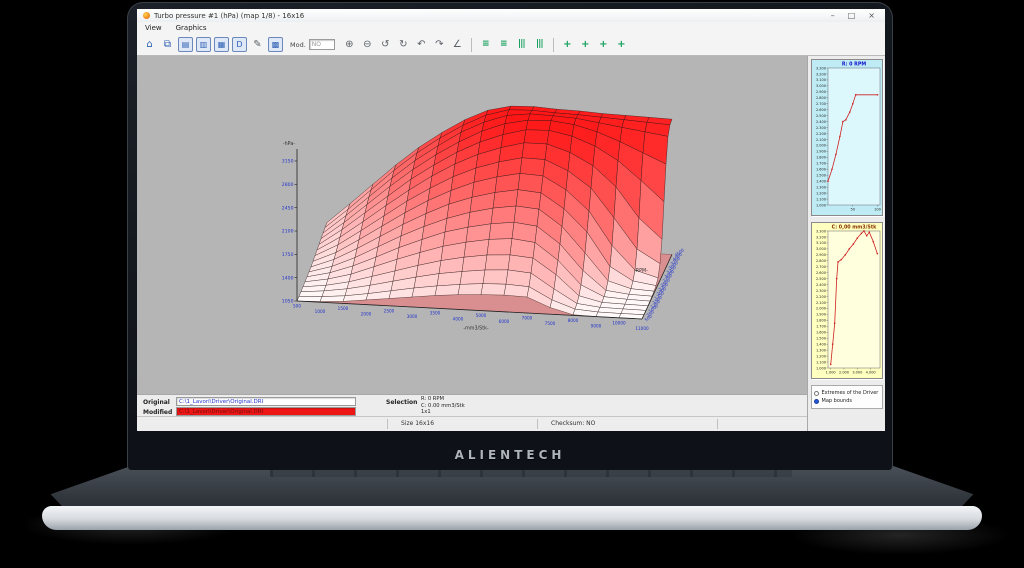 This screenshot has height=568, width=1024. What do you see at coordinates (852, 15) in the screenshot?
I see `maximize-button: □` at bounding box center [852, 15].